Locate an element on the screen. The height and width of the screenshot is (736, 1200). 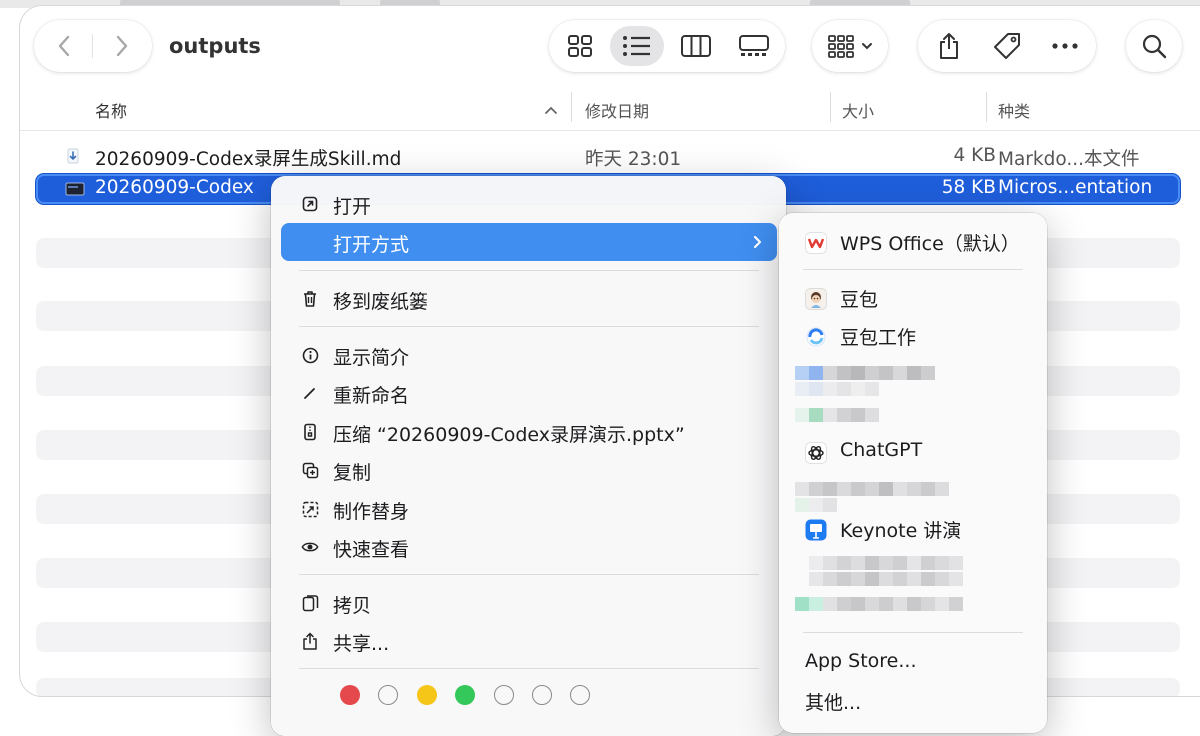
tag-yellow is located at coordinates (427, 695).